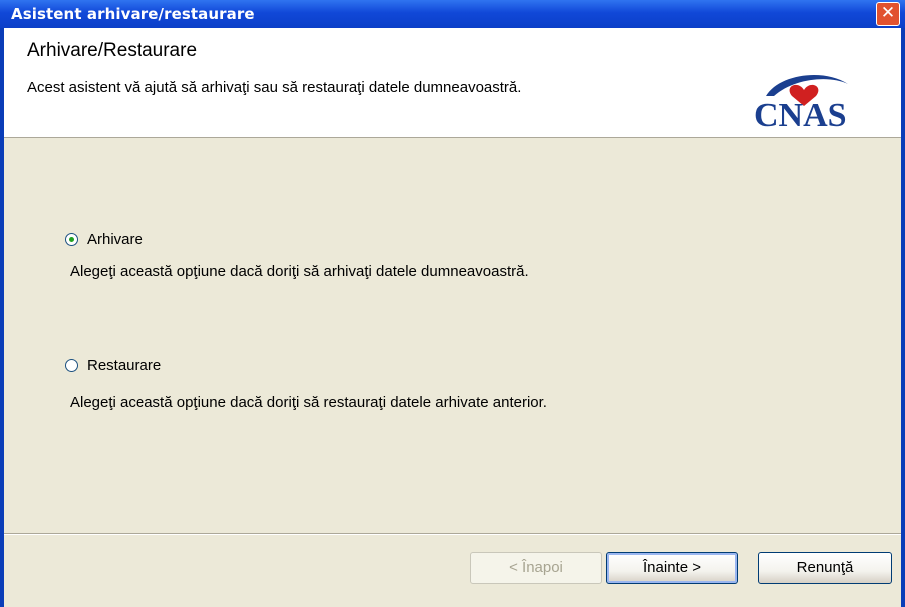 This screenshot has height=607, width=905. What do you see at coordinates (133, 14) in the screenshot?
I see `window-title: Asistent arhivare/restaurare` at bounding box center [133, 14].